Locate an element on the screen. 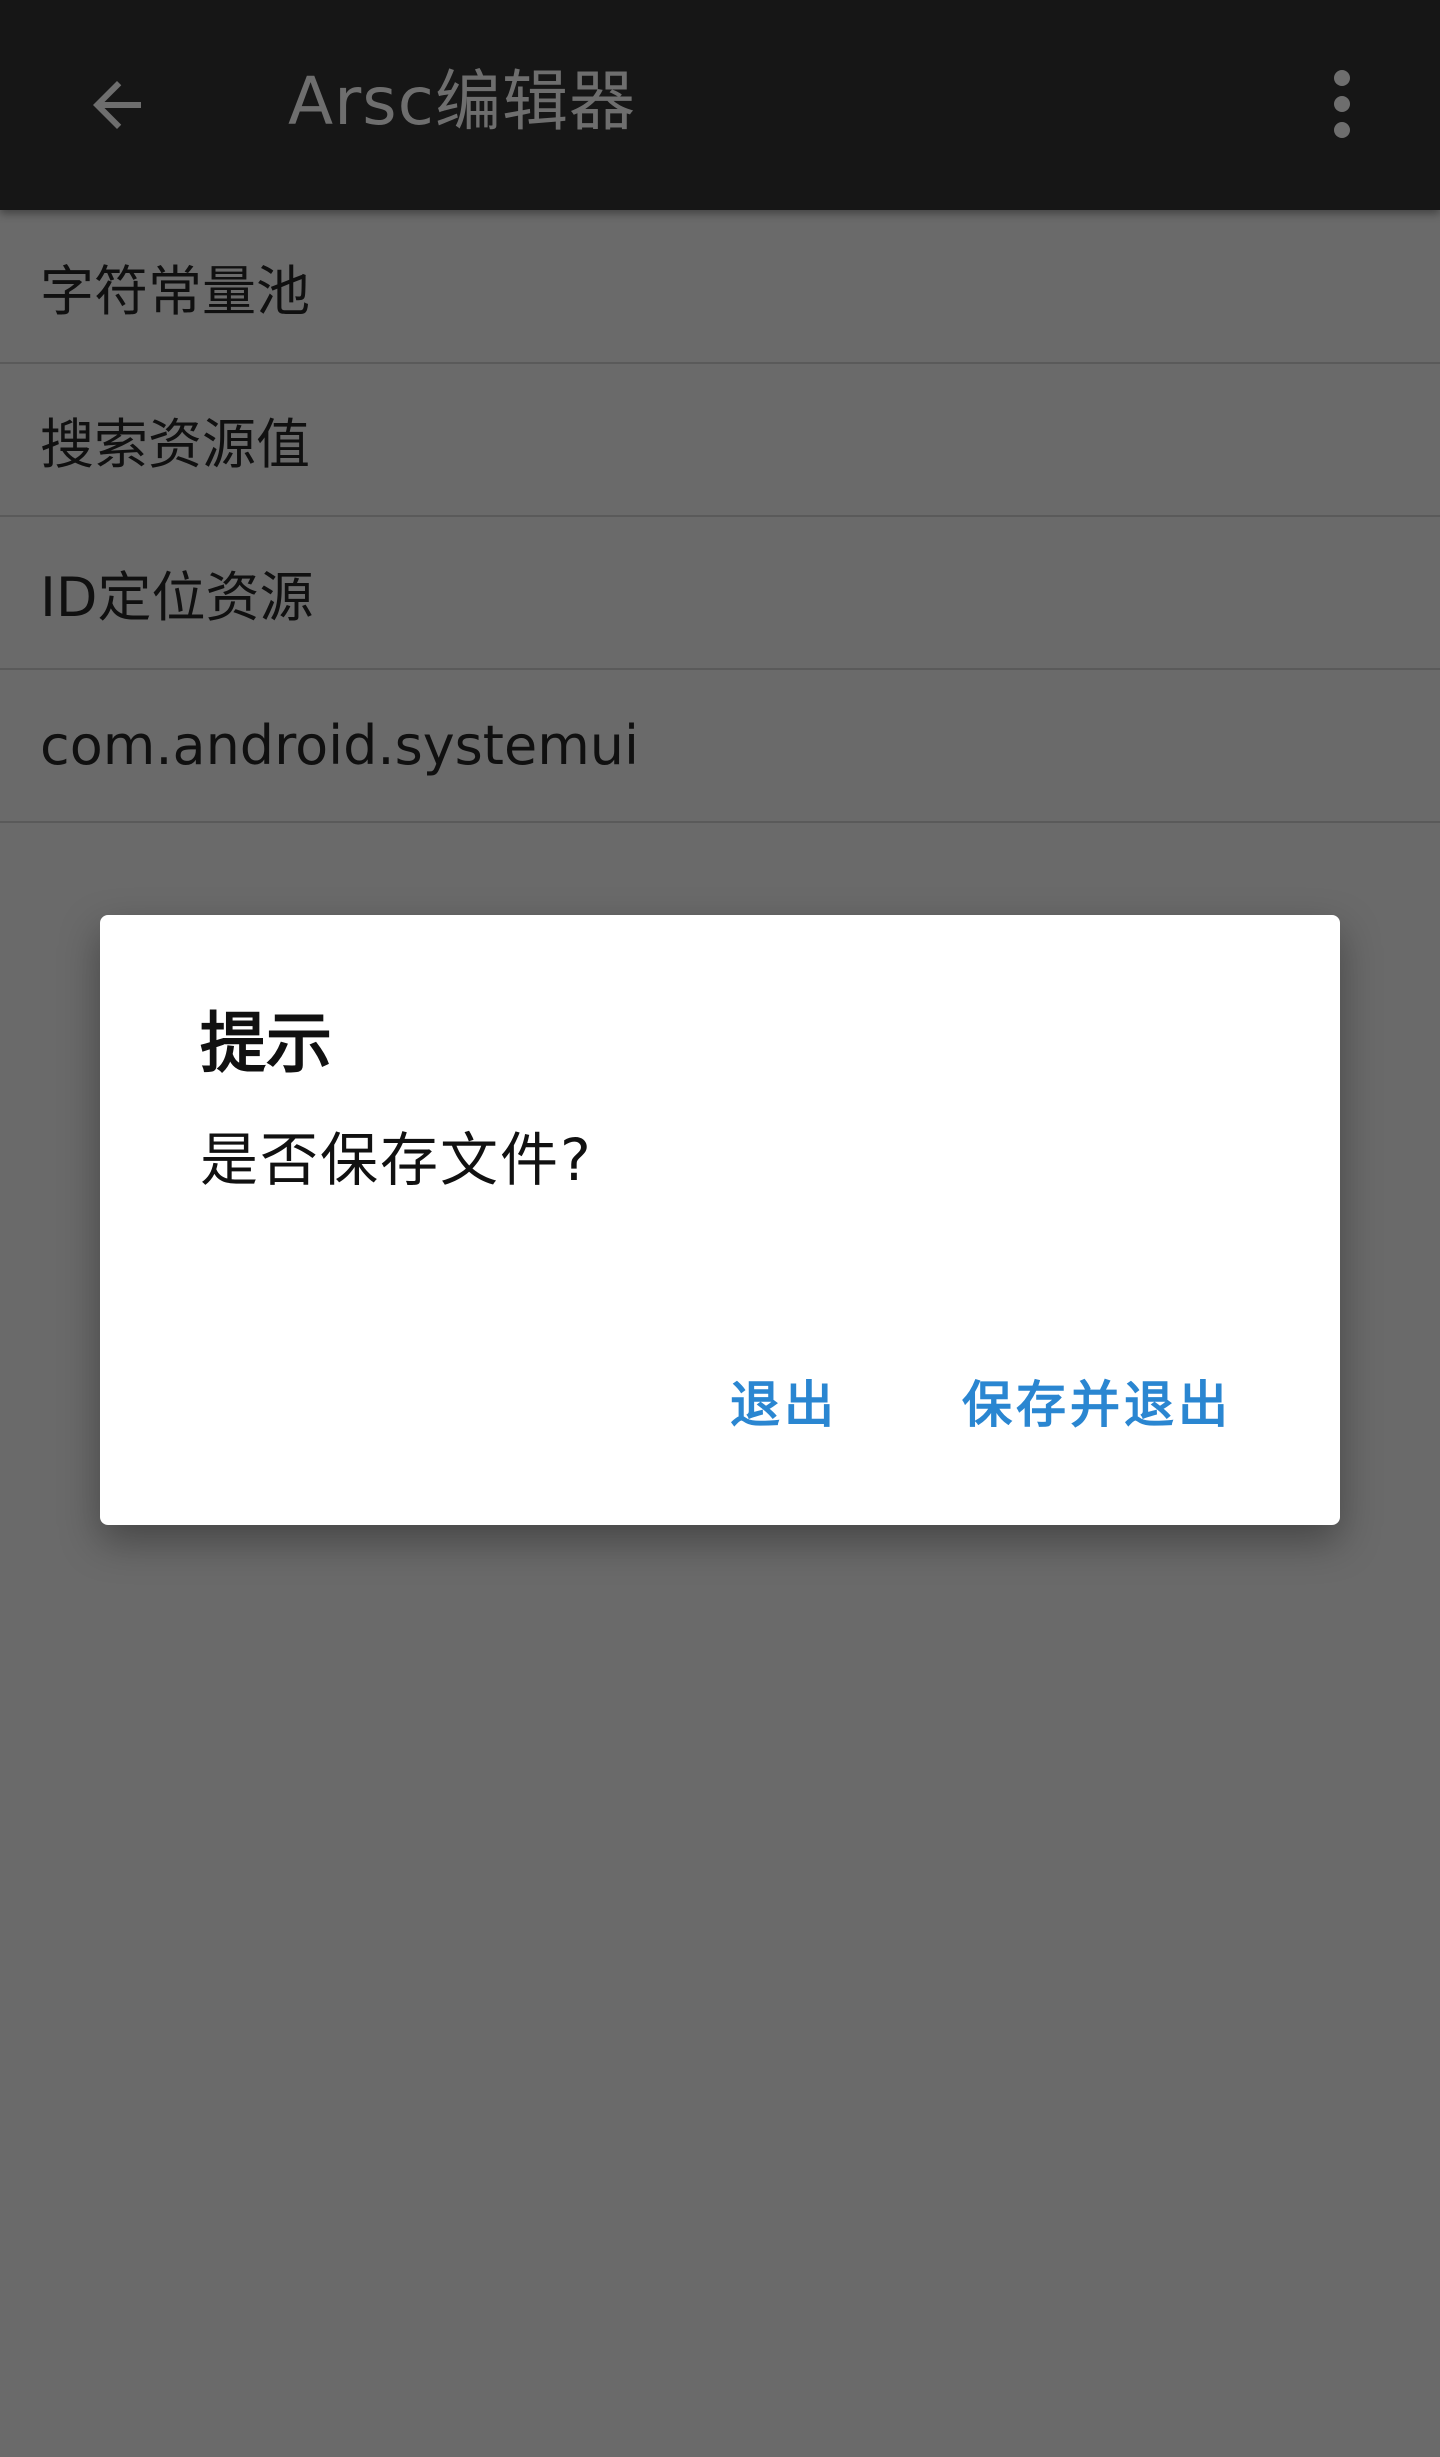  arrow-back-icon is located at coordinates (117, 105).